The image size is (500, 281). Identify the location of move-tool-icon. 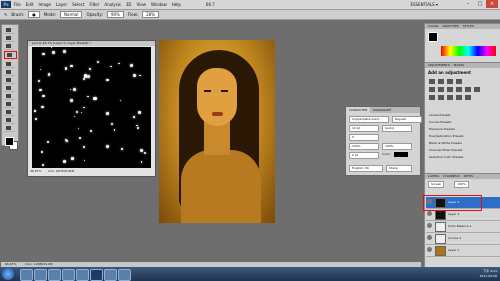
(9, 30).